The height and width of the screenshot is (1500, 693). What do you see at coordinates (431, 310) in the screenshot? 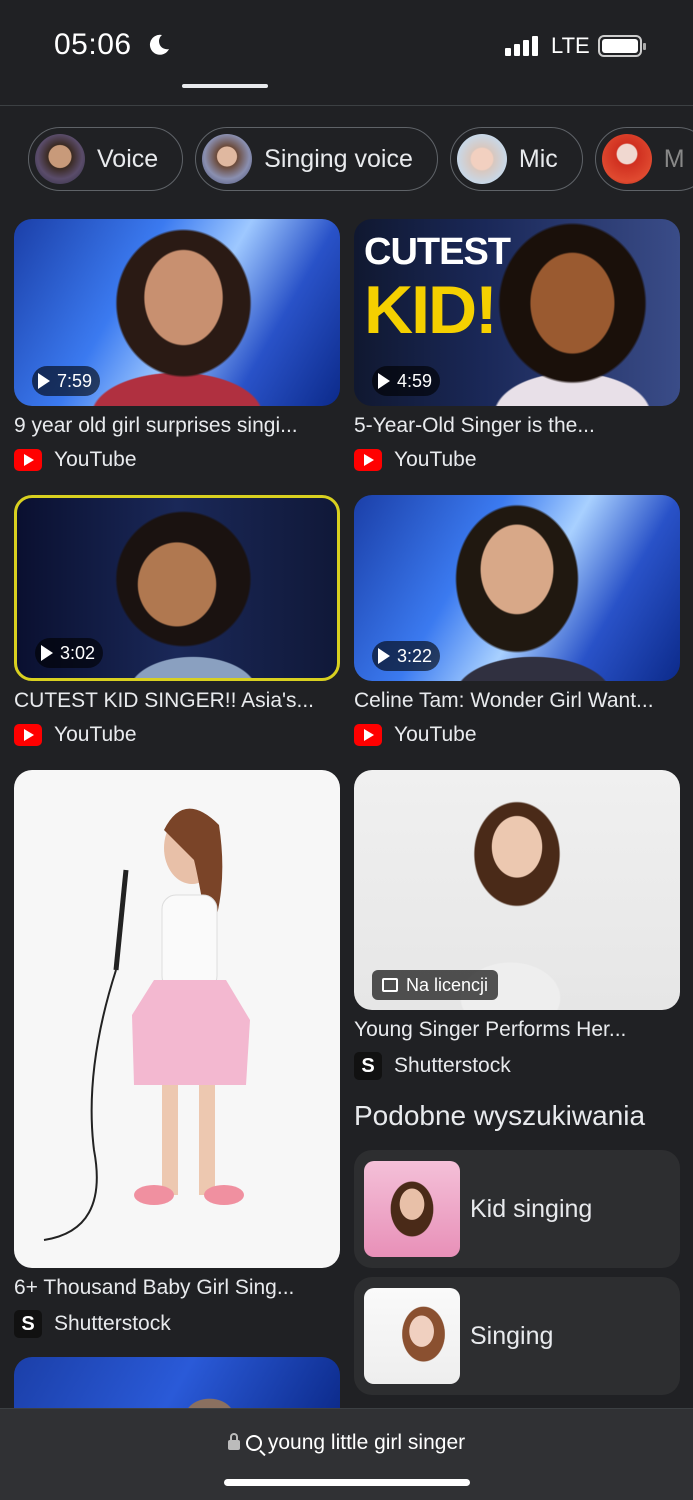
I see `thumb-text-kid: KID!` at bounding box center [431, 310].